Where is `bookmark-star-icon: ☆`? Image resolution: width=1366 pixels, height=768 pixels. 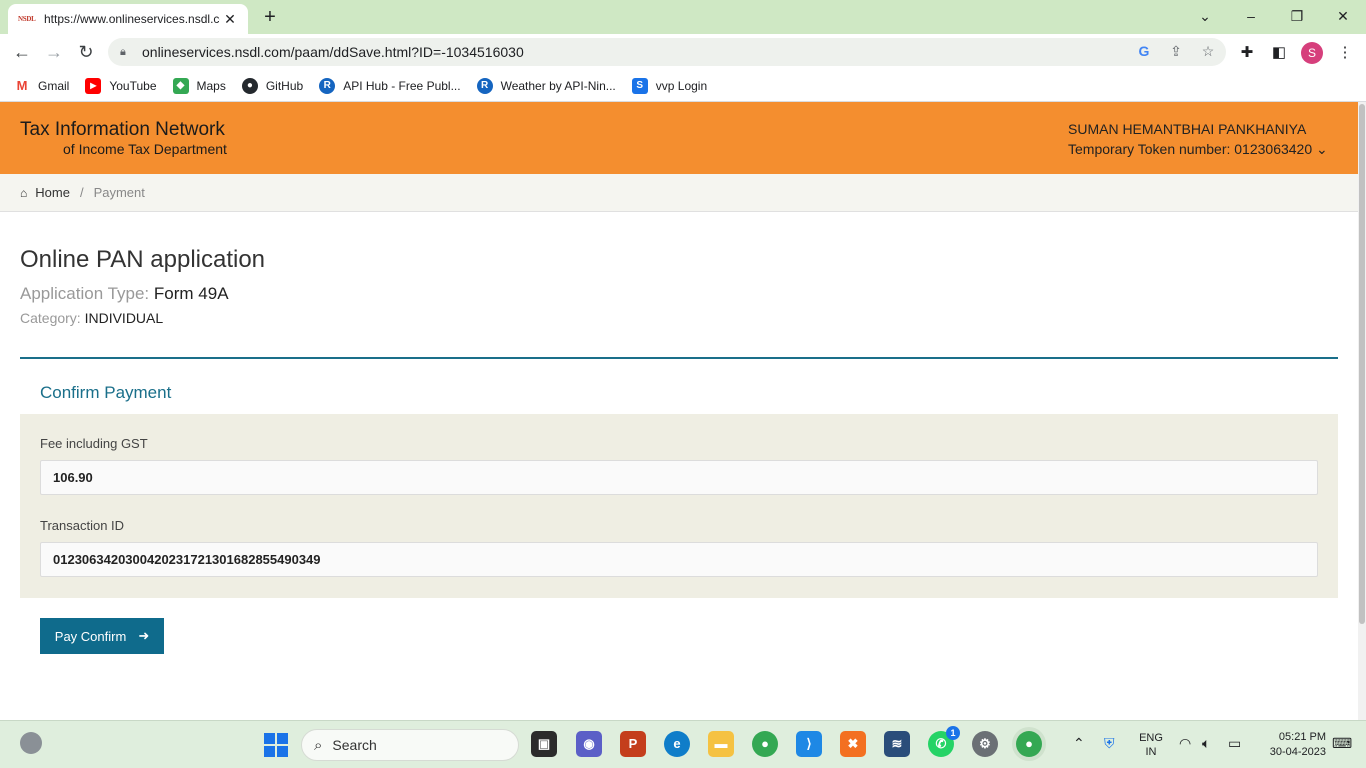
bookmark-star-icon: ☆ is located at coordinates (1208, 52).